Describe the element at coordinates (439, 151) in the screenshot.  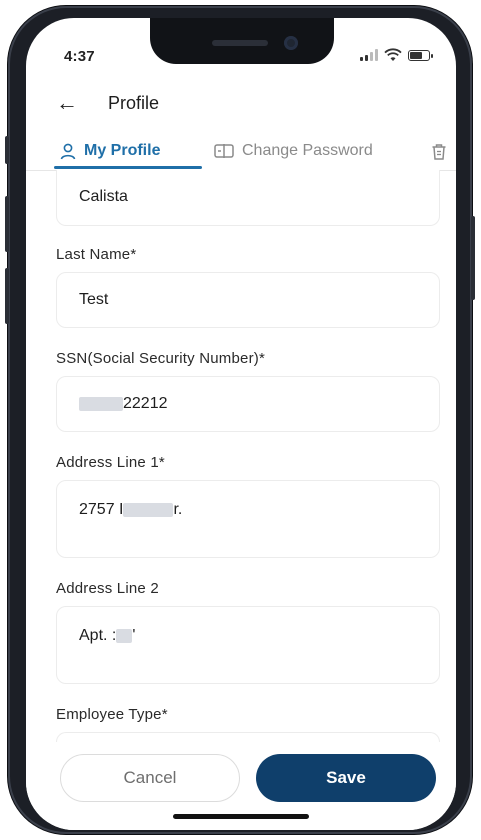
I see `trash-icon` at that location.